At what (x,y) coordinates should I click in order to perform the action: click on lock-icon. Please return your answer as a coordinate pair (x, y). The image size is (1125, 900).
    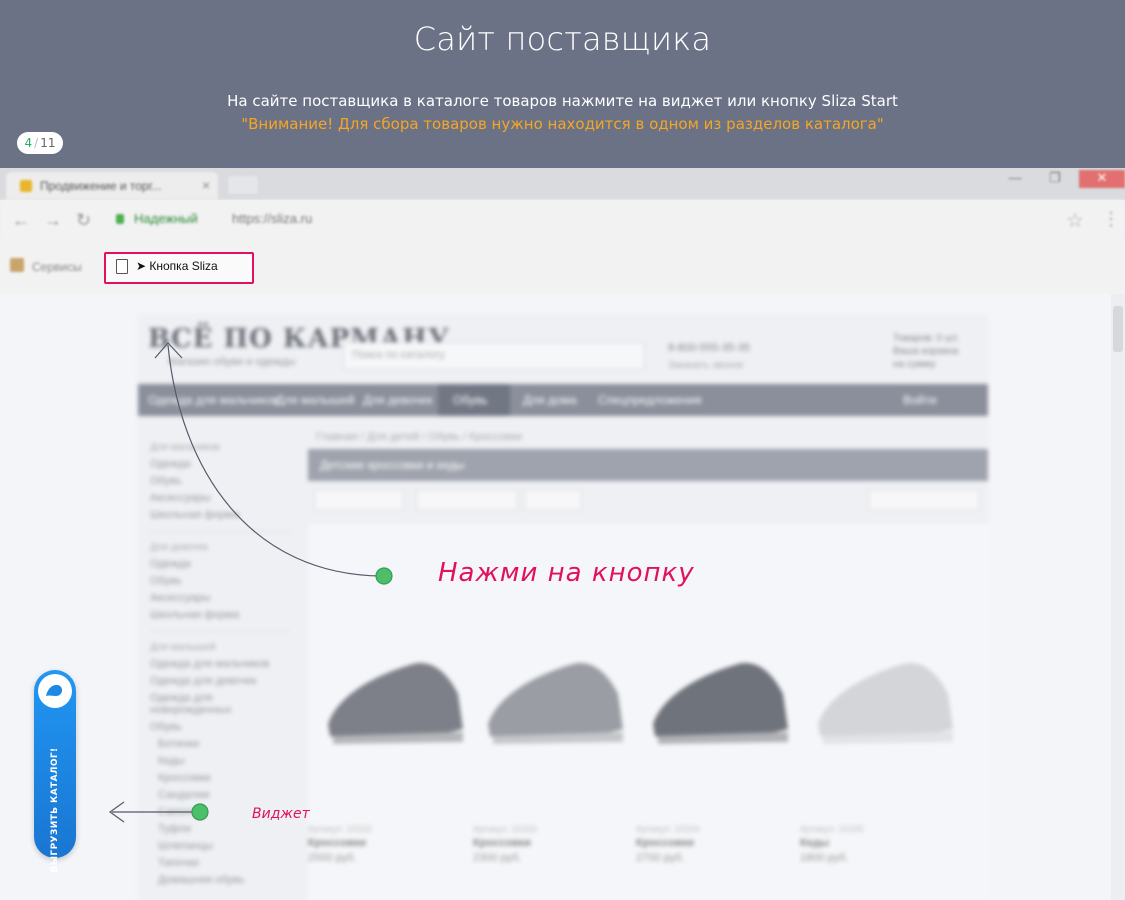
    Looking at the image, I should click on (120, 219).